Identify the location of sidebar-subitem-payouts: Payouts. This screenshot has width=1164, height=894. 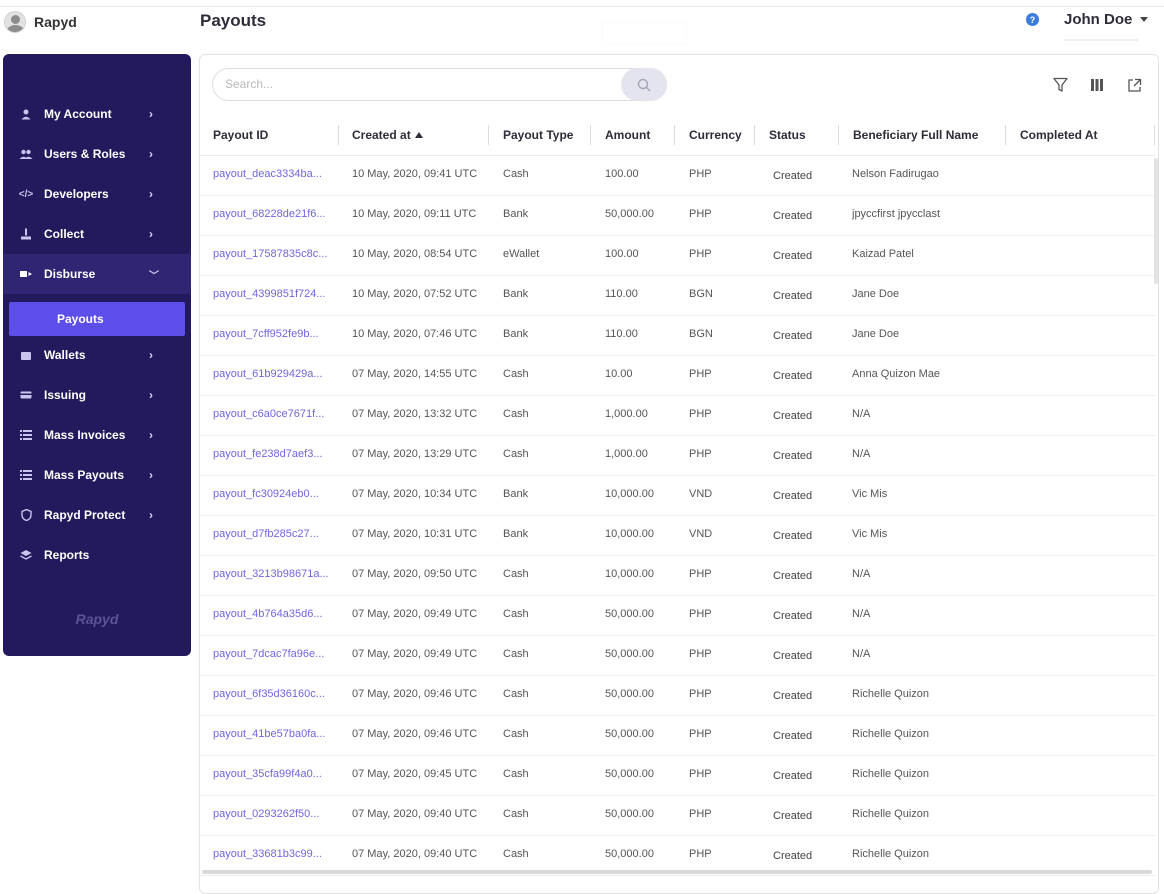
(97, 319).